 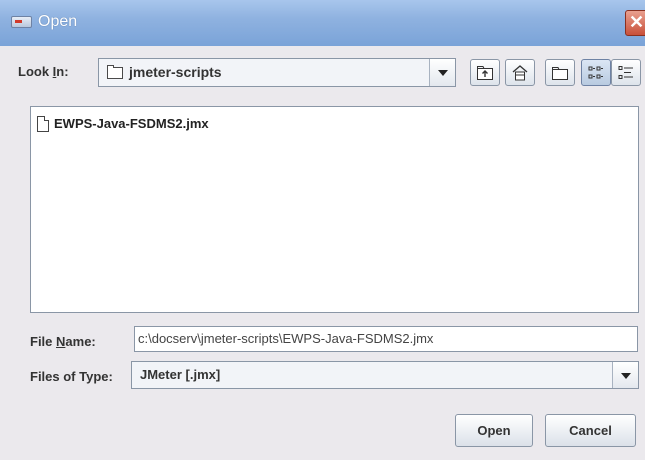 I want to click on look-in-value: jmeter-scripts, so click(x=175, y=72).